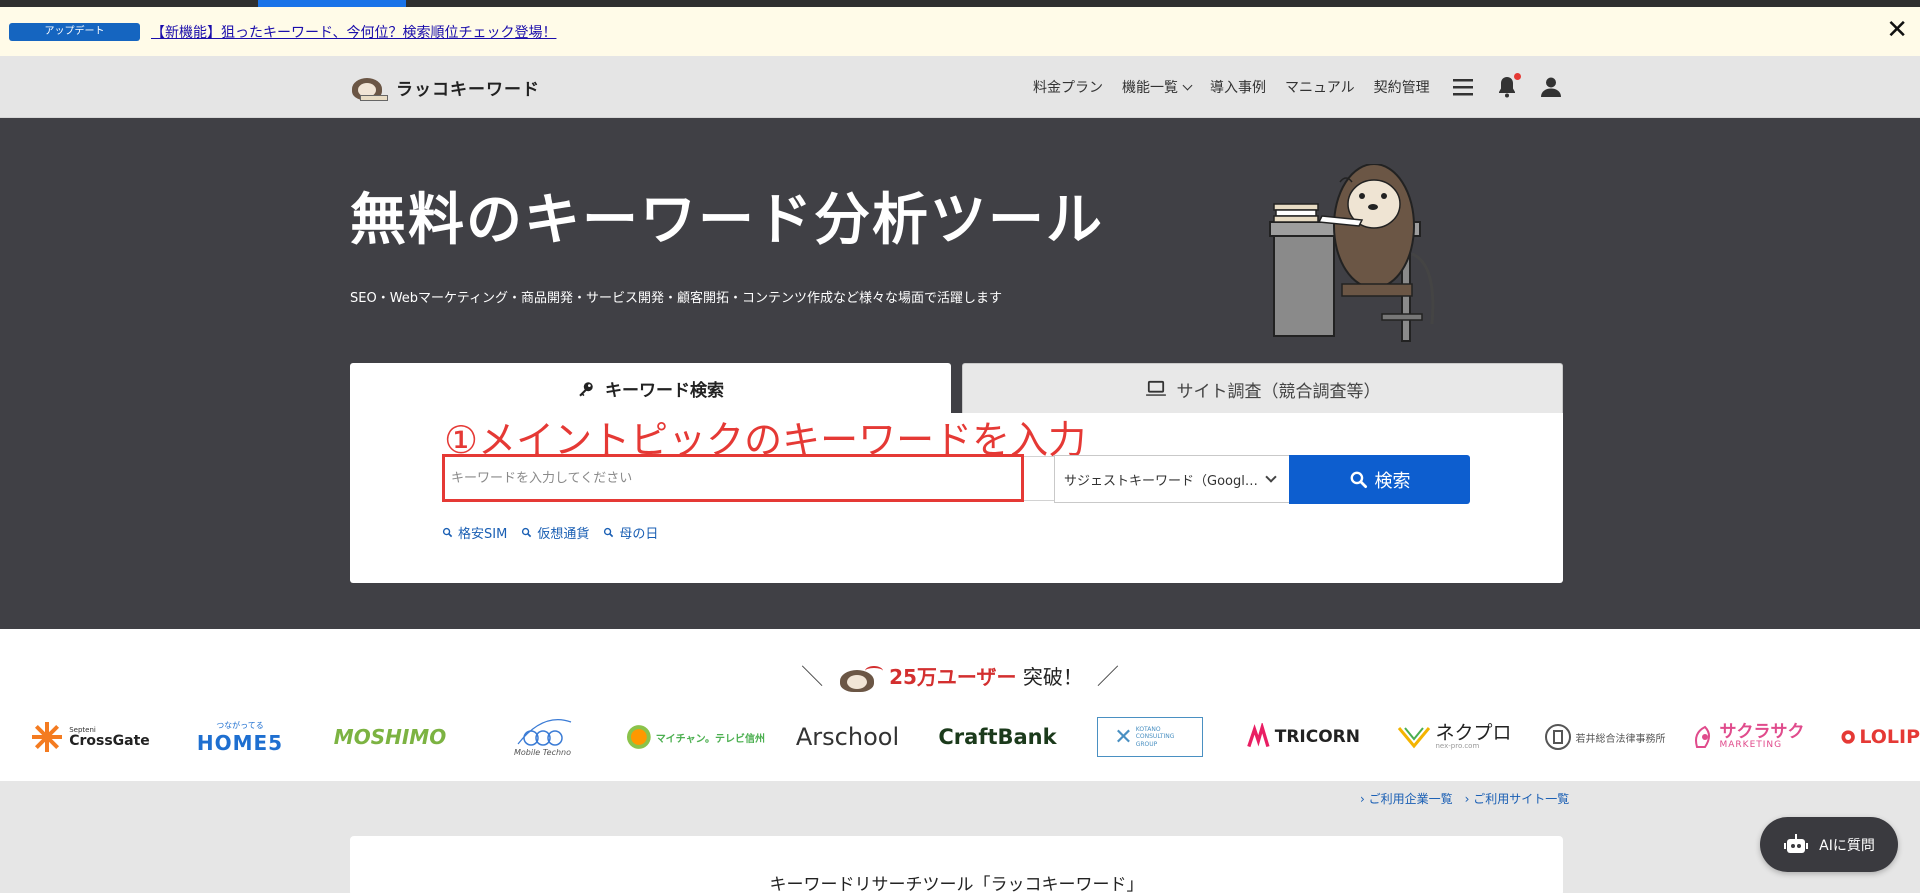 This screenshot has height=893, width=1920. Describe the element at coordinates (960, 87) in the screenshot. I see `header: ラッコキーワード 料金プラン 機能一覧 導入事例 マニュアル 契約管理` at that location.